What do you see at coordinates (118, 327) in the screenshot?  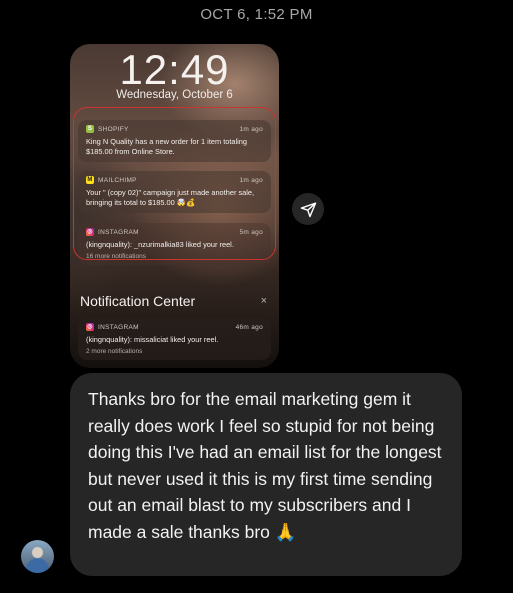 I see `notification-app-name: INSTAGRAM` at bounding box center [118, 327].